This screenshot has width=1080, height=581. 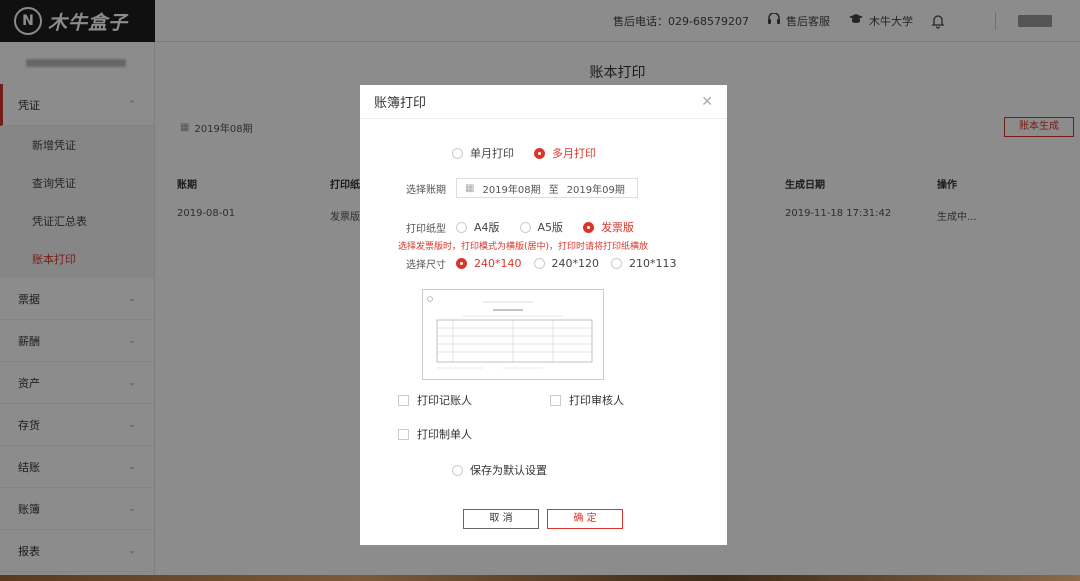 I want to click on checkbox-label: 打印制单人, so click(x=444, y=434).